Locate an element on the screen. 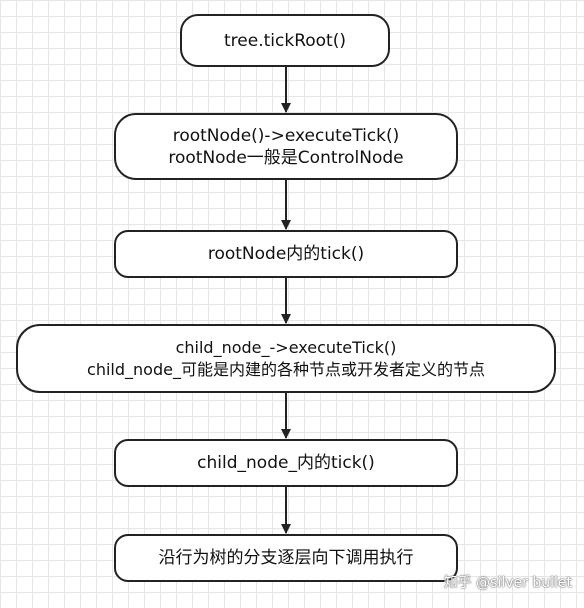  node-label: child_node_可能是内建的各种节点或开发者定义的节点 is located at coordinates (286, 369).